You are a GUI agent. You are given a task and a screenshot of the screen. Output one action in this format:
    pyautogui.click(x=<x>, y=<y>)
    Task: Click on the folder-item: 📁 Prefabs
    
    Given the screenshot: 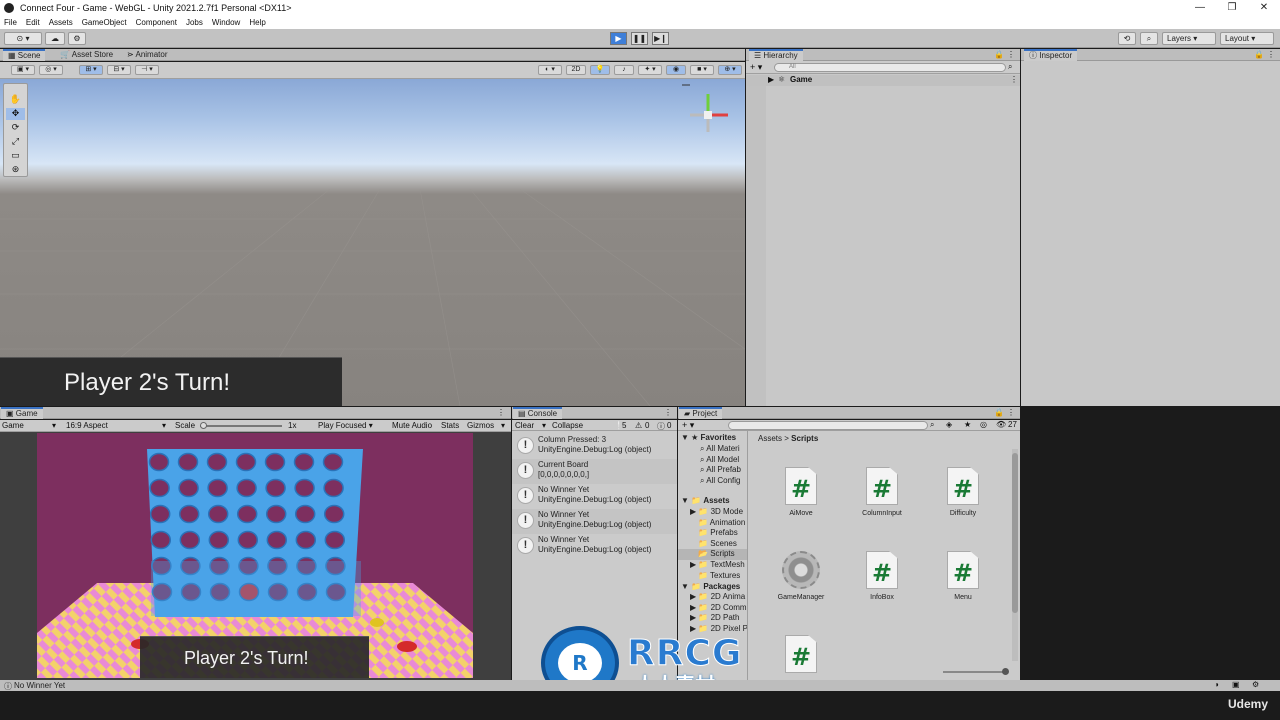 What is the action you would take?
    pyautogui.click(x=718, y=533)
    